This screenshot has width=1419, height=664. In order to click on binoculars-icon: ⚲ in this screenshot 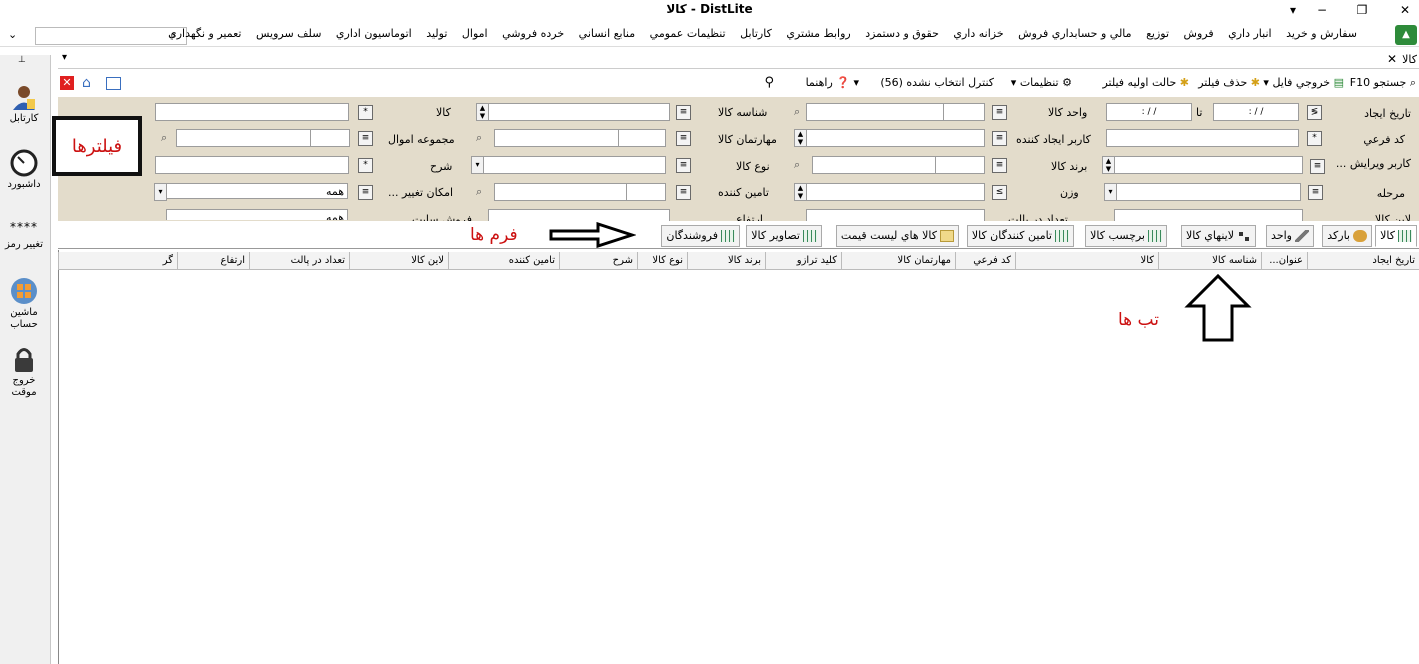, I will do `click(769, 82)`.